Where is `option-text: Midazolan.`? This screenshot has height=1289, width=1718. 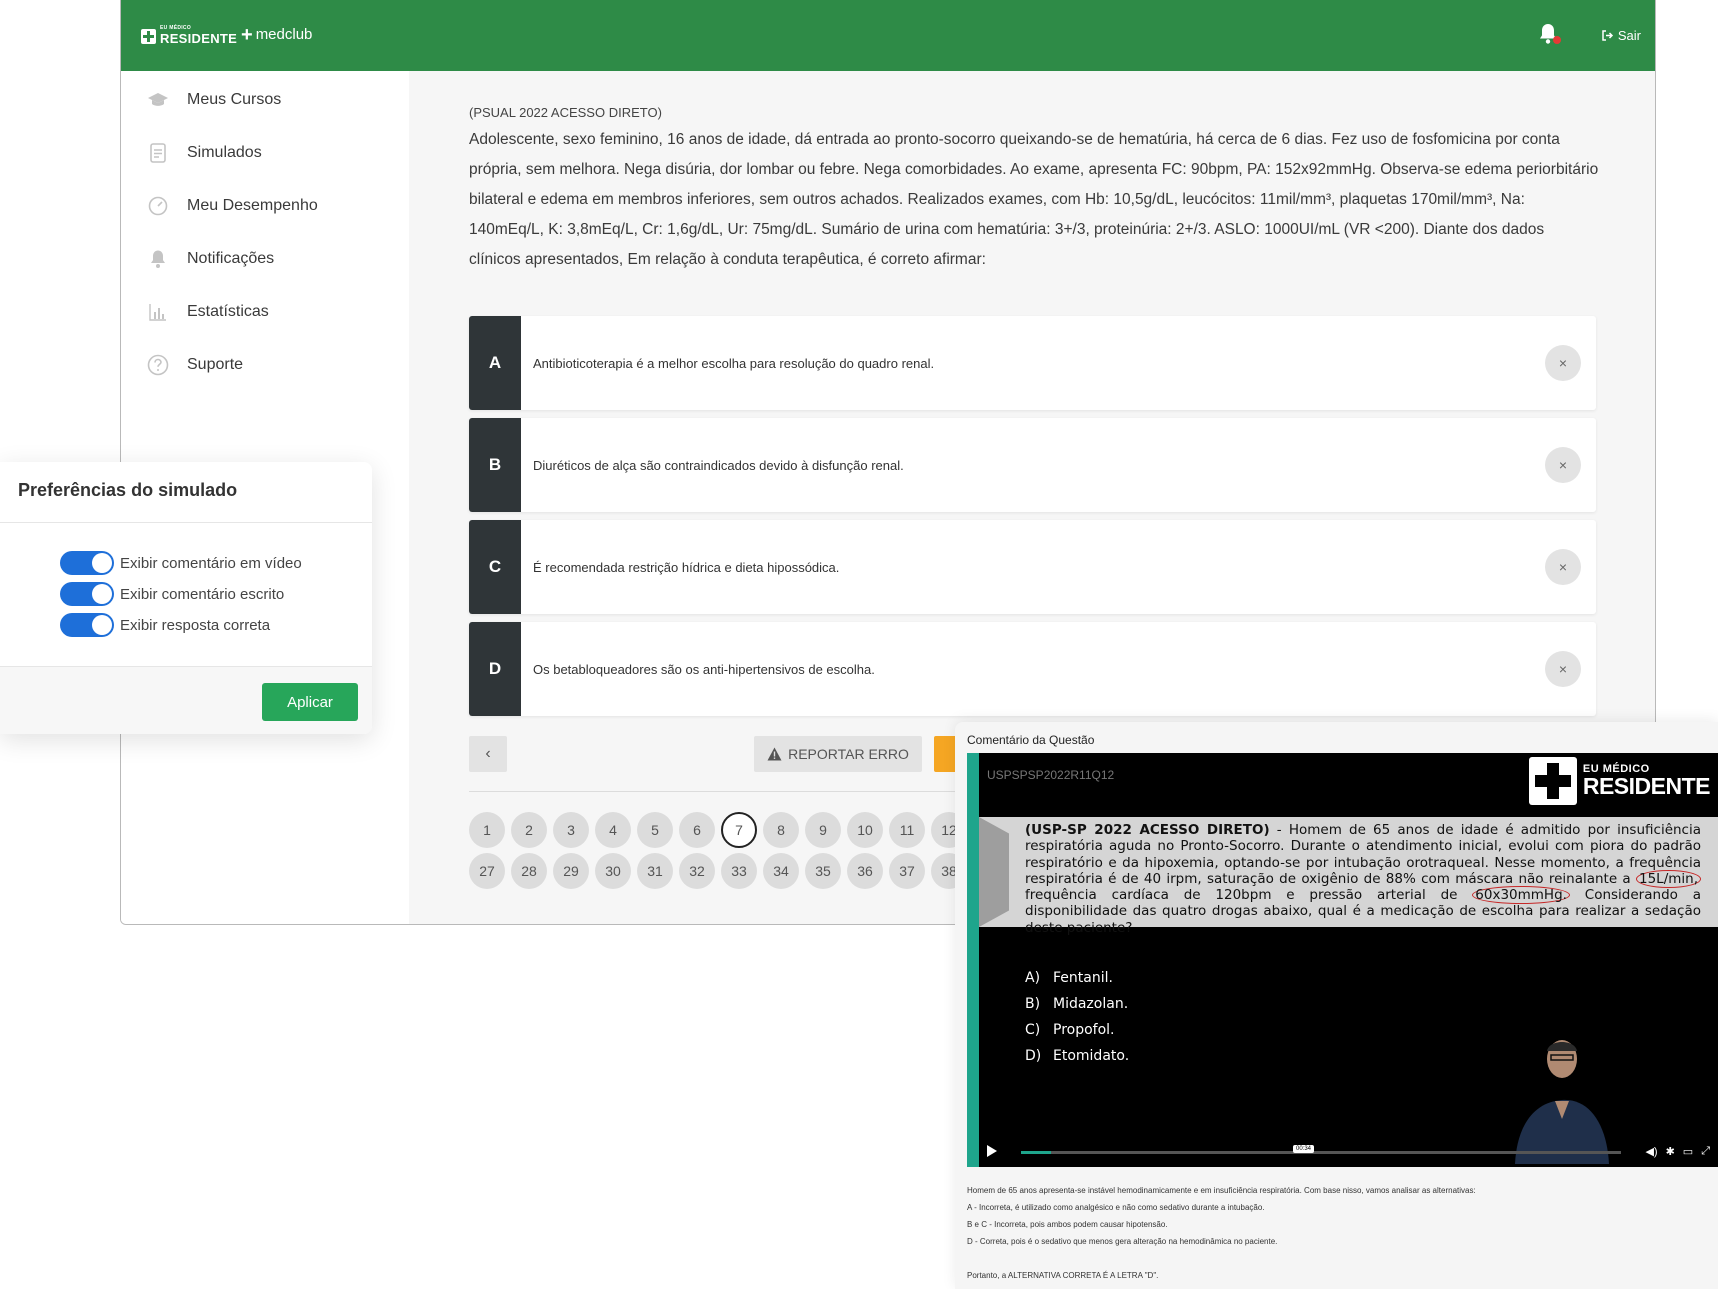
option-text: Midazolan. is located at coordinates (1091, 1004).